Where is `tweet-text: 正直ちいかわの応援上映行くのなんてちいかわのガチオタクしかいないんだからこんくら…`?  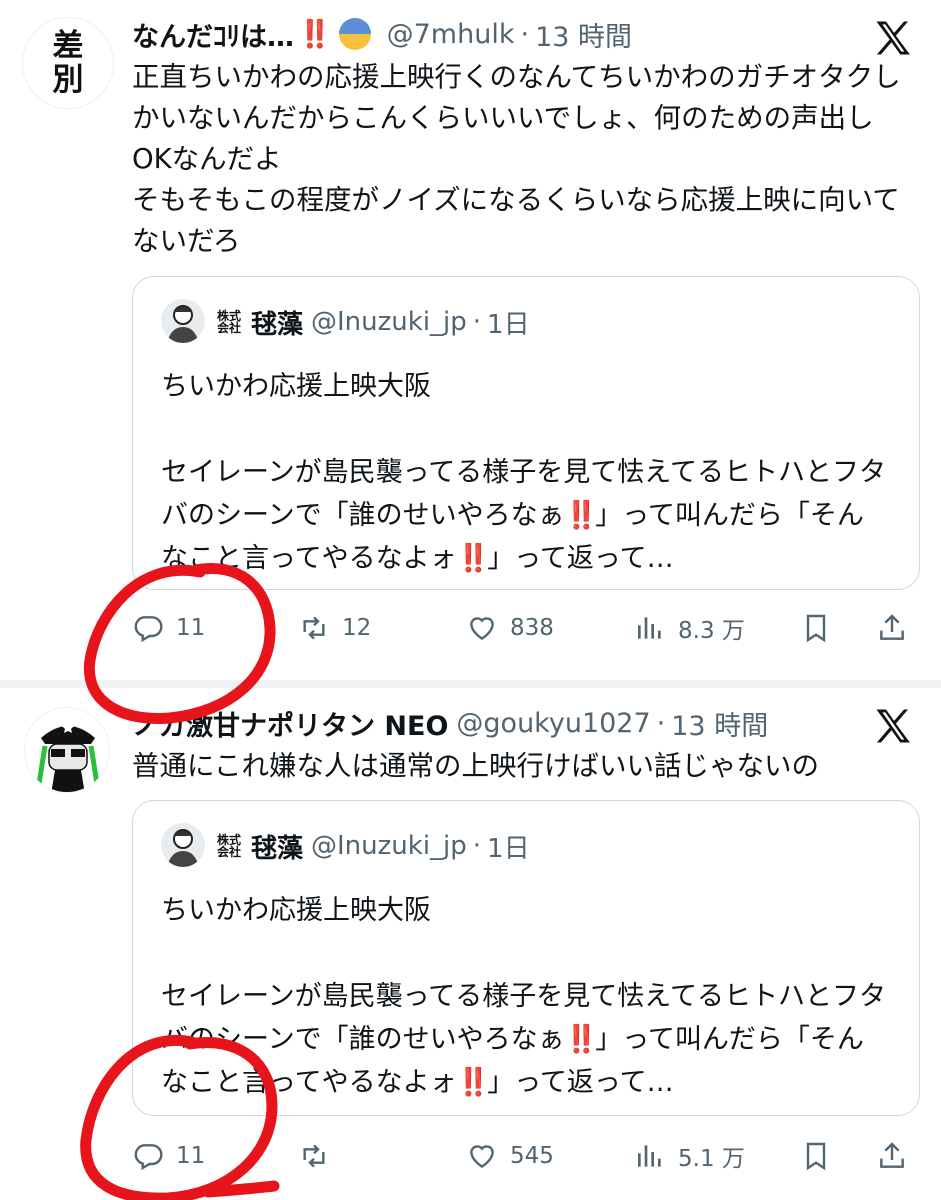
tweet-text: 正直ちいかわの応援上映行くのなんてちいかわのガチオタクしかいないんだからこんくら… is located at coordinates (516, 159).